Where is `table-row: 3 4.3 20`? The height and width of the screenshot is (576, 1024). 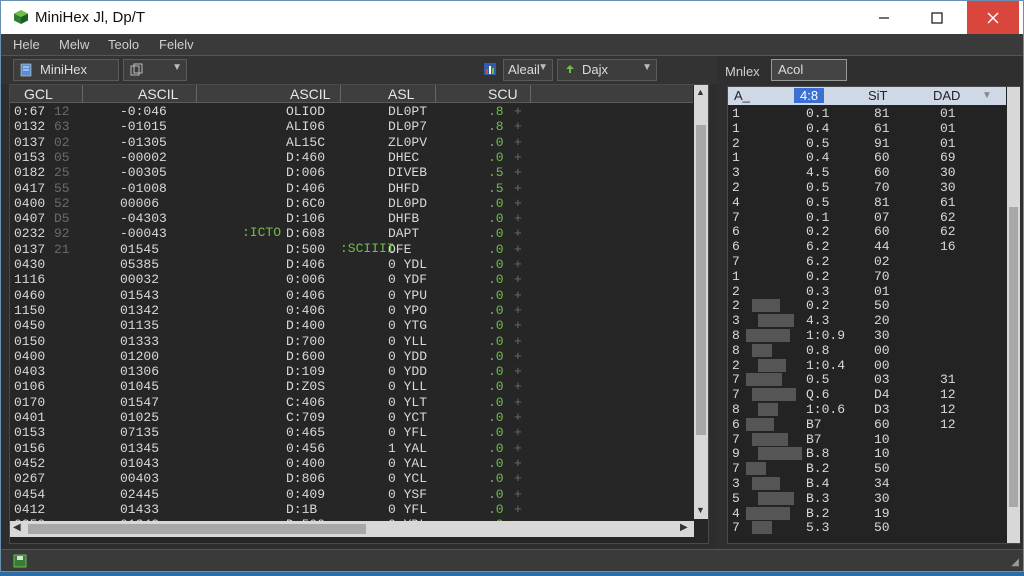
table-row: 3 4.3 20 is located at coordinates (867, 320).